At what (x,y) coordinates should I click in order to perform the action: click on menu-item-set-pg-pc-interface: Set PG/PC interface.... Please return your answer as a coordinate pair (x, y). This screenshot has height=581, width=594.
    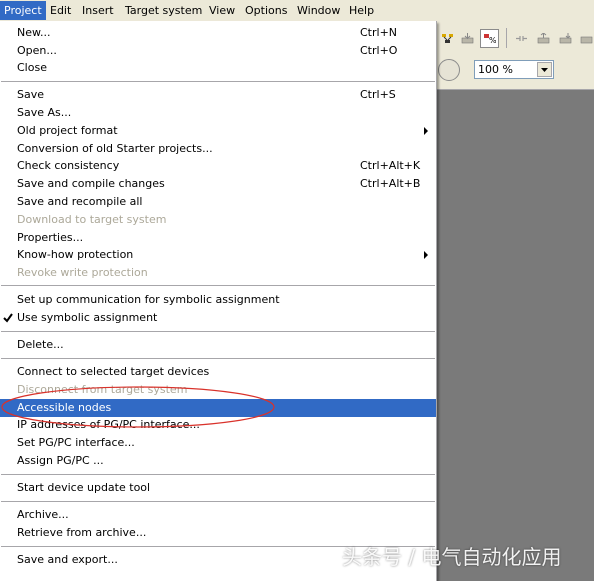
    Looking at the image, I should click on (218, 443).